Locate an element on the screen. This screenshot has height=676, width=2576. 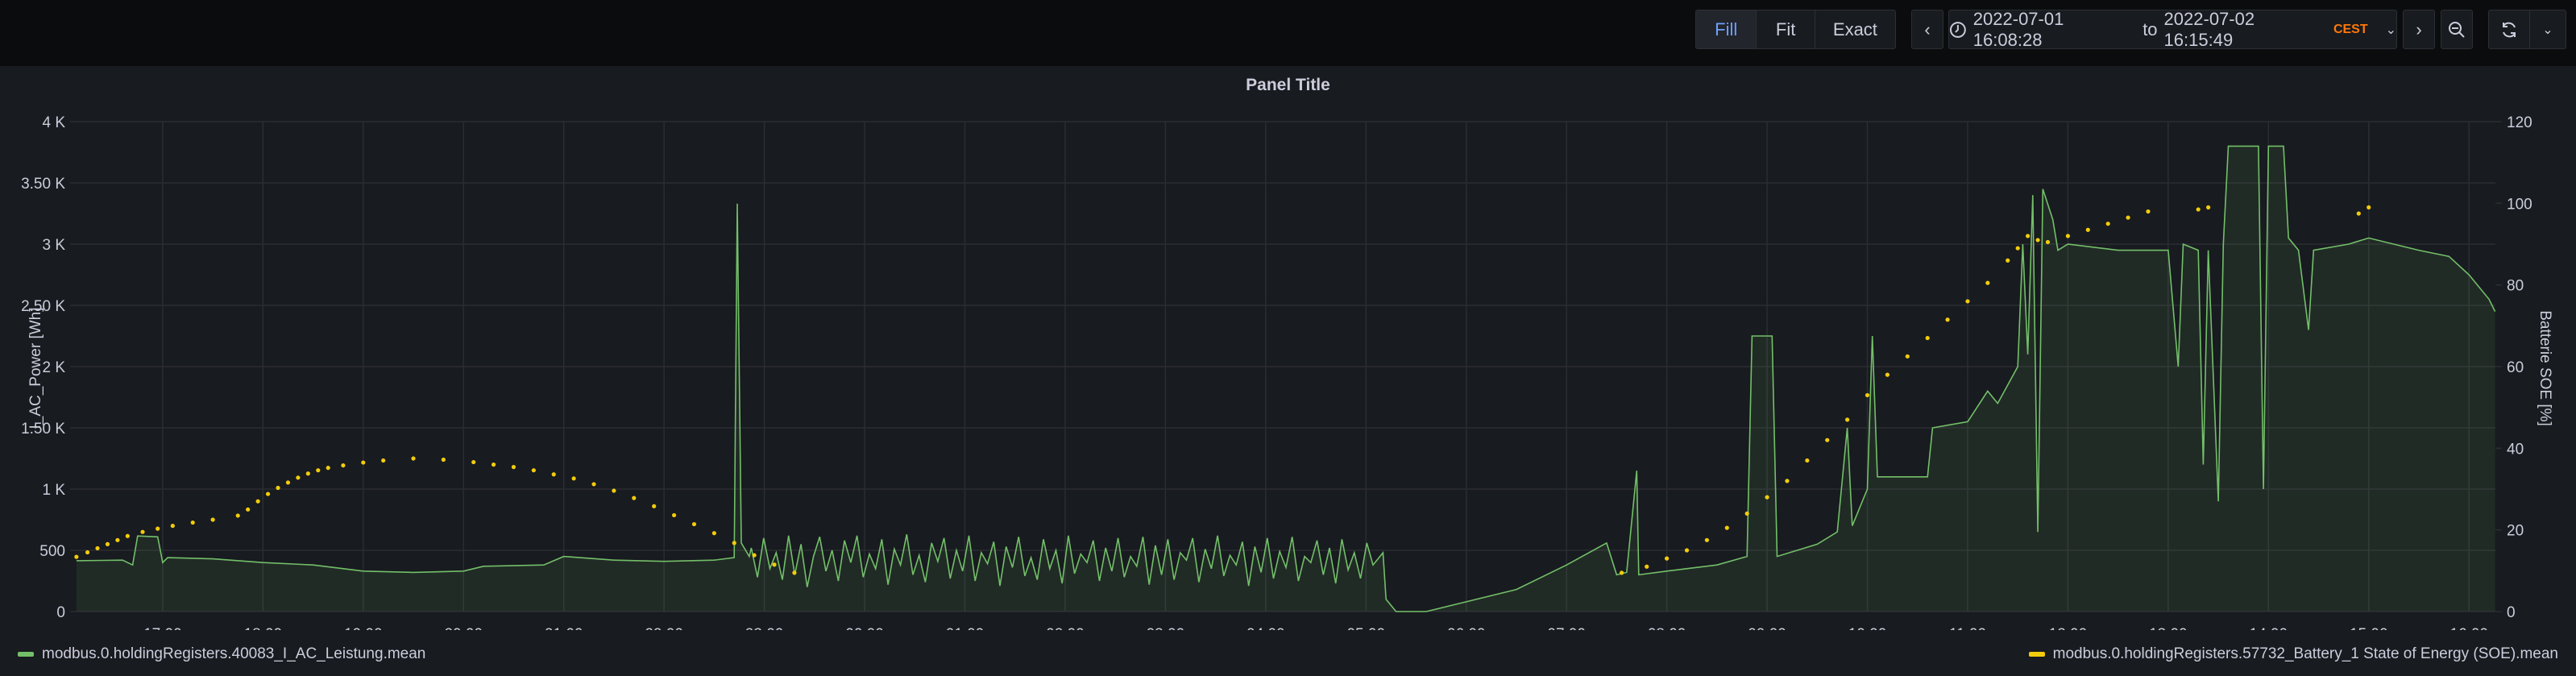
refresh-interval-dropdown: ⌄ is located at coordinates (2548, 29).